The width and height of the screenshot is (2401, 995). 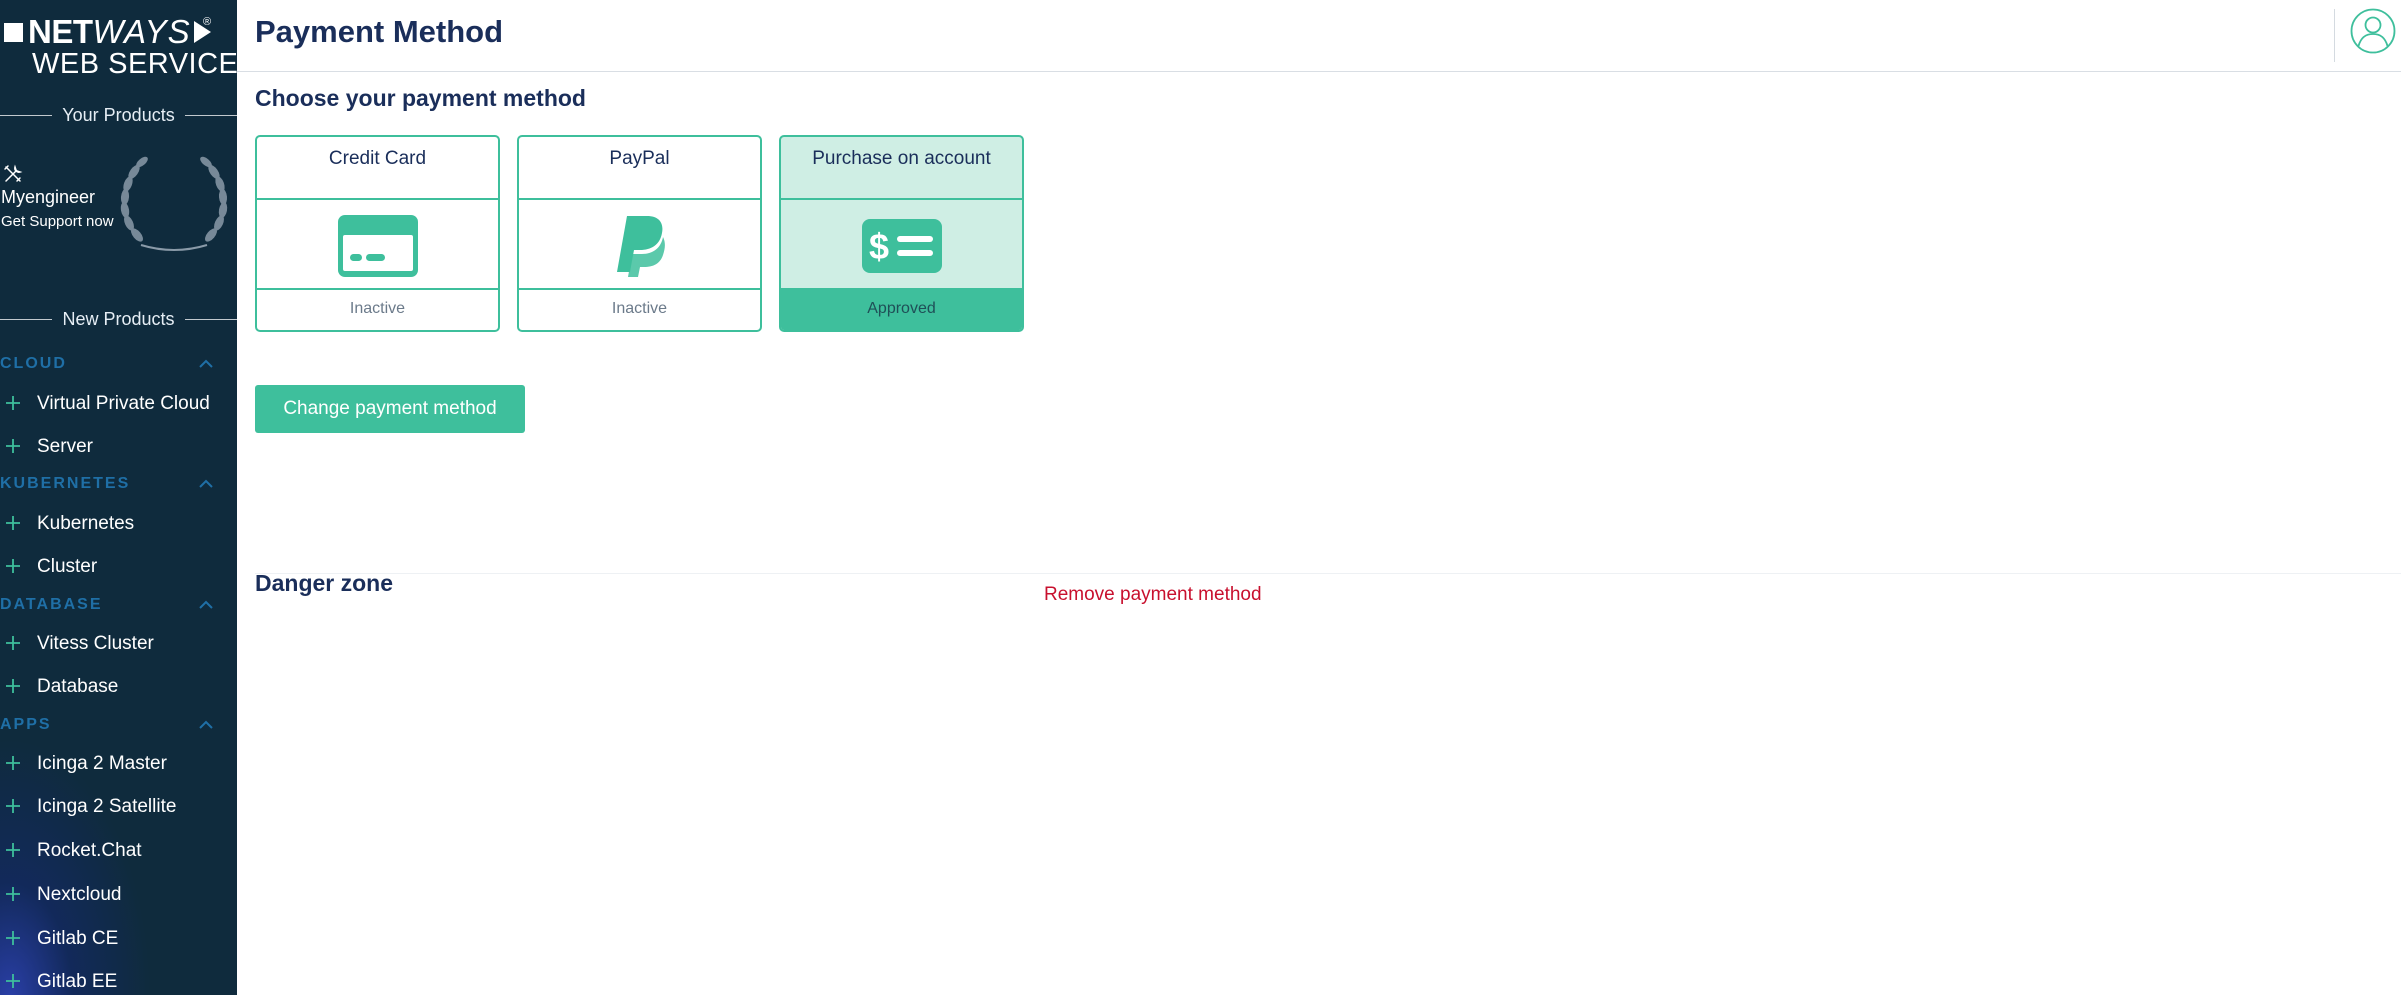 I want to click on sidebar-item-label: Nextcloud, so click(x=79, y=894).